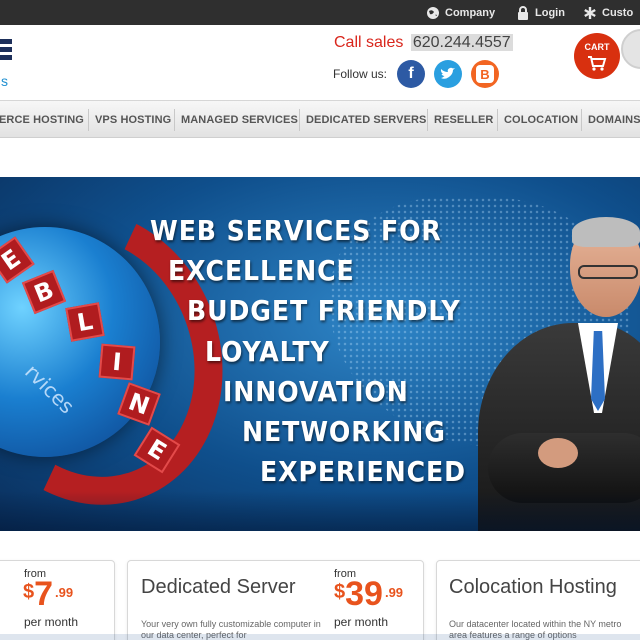  I want to click on banner-headline-line: INNOVATION, so click(316, 391).